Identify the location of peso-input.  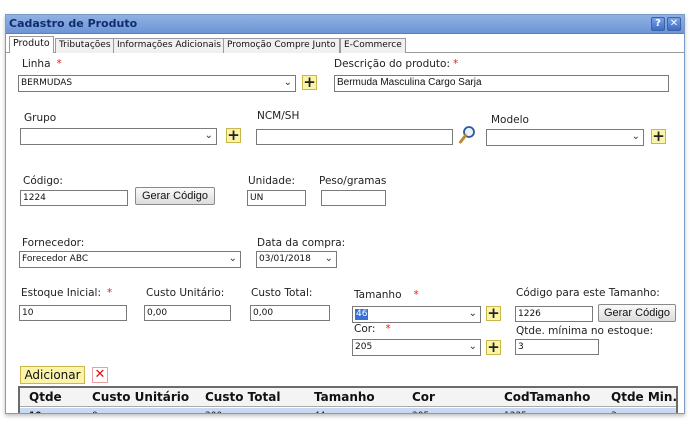
(353, 198).